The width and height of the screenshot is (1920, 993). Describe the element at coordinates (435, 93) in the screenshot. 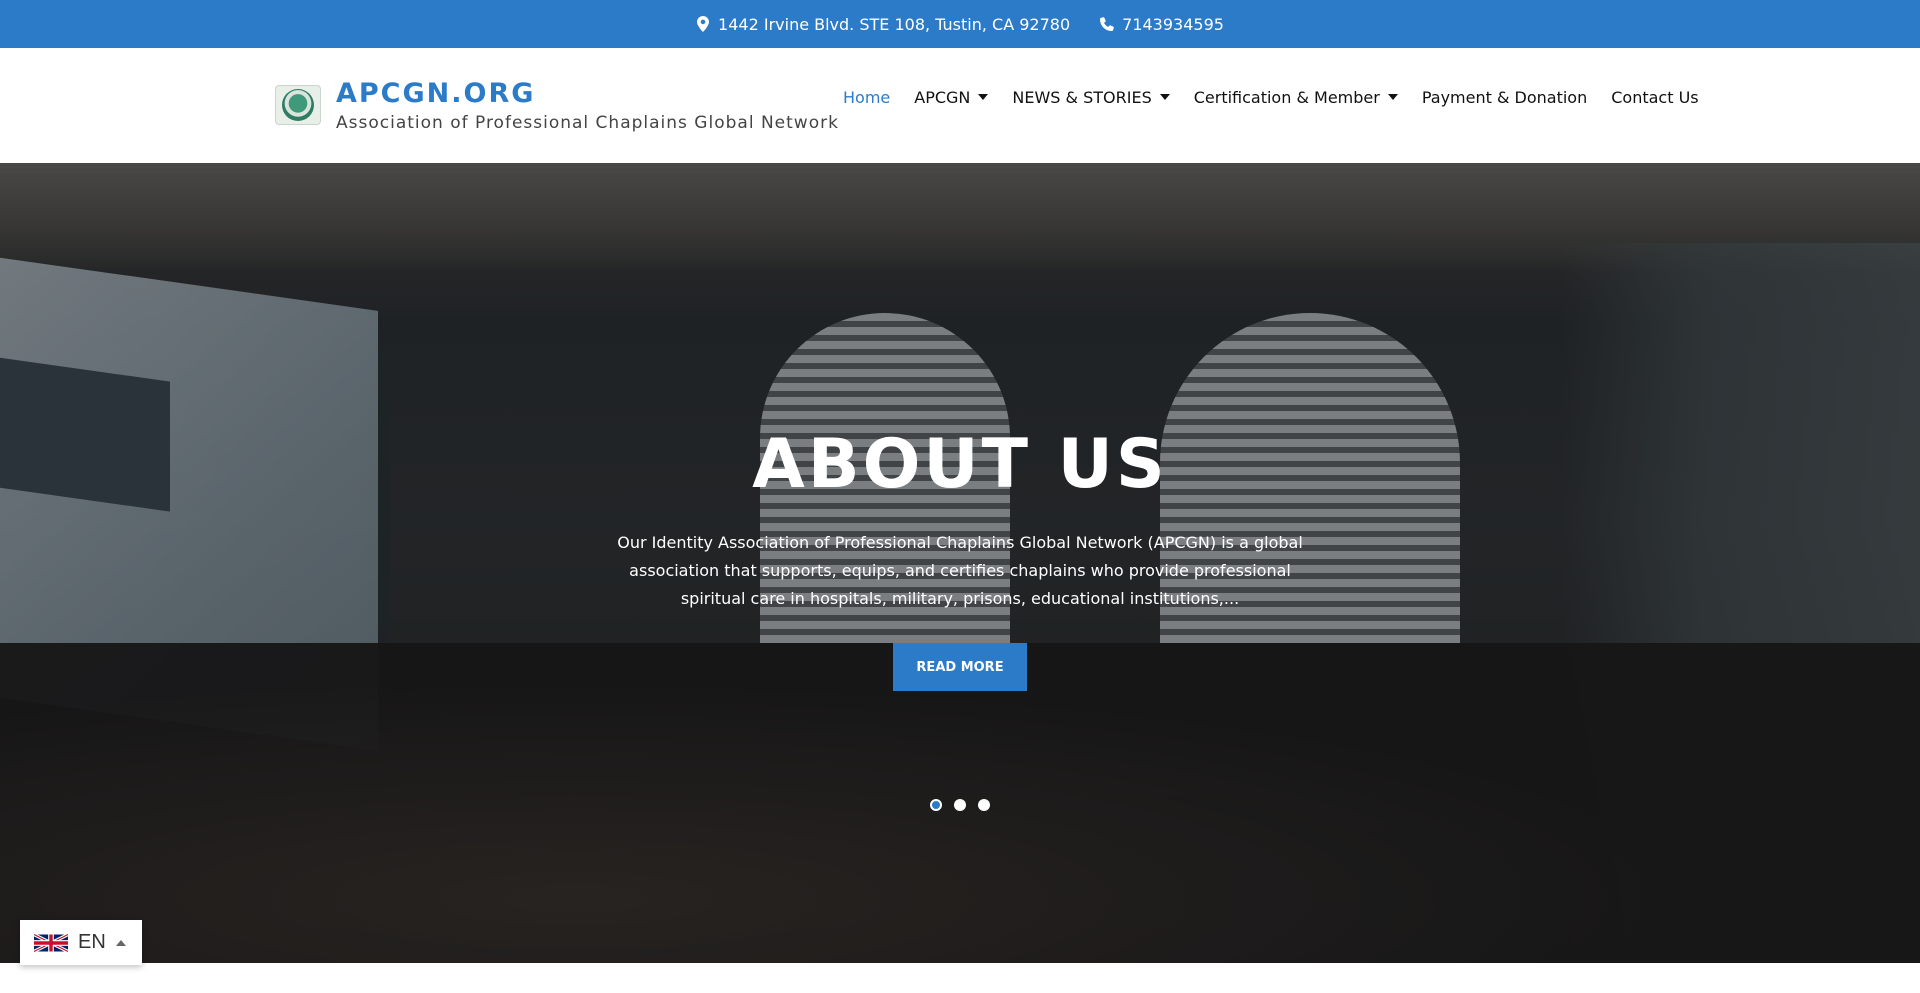

I see `site-title: APCGN.ORG` at that location.